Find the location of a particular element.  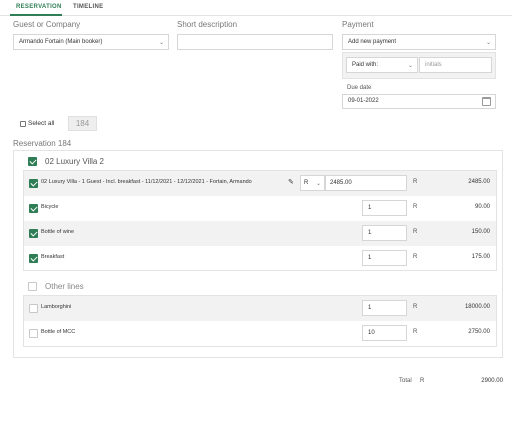

total-label: Total is located at coordinates (405, 381).